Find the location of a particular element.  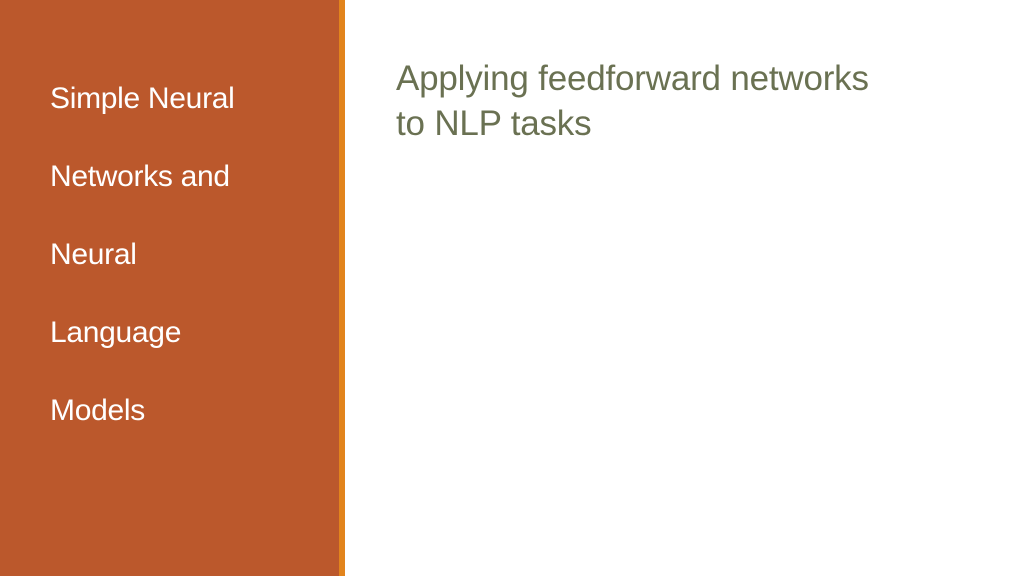

section-title-line: Simple Neural is located at coordinates (142, 98).